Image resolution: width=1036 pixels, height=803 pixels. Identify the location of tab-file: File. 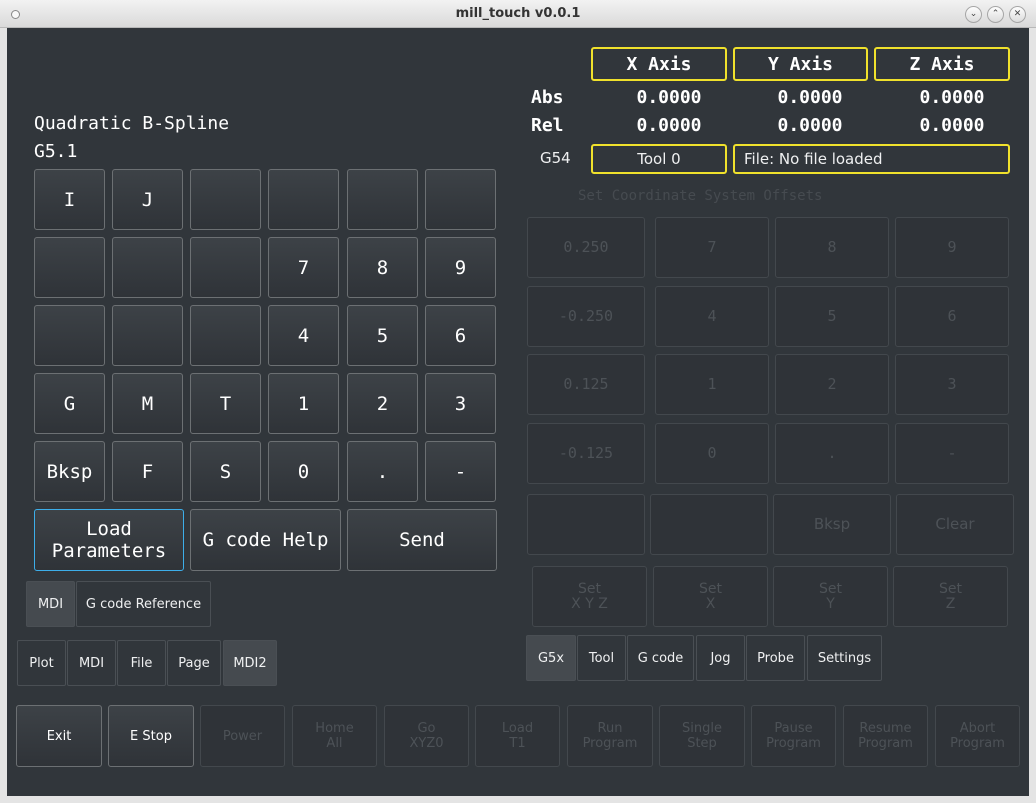
(141, 663).